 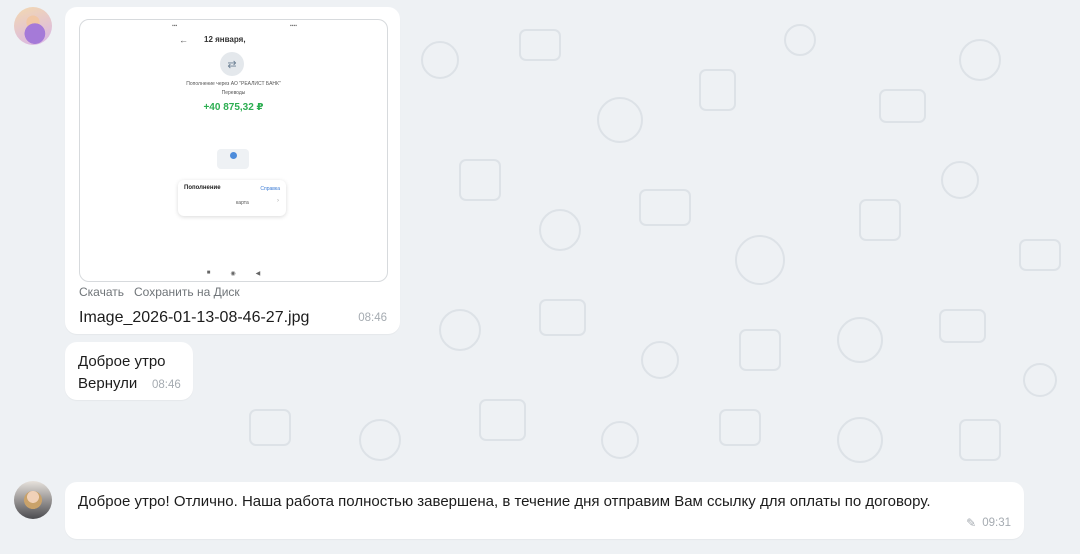 What do you see at coordinates (232, 198) in the screenshot?
I see `screenshot-card: Пополнение Справка карта ›` at bounding box center [232, 198].